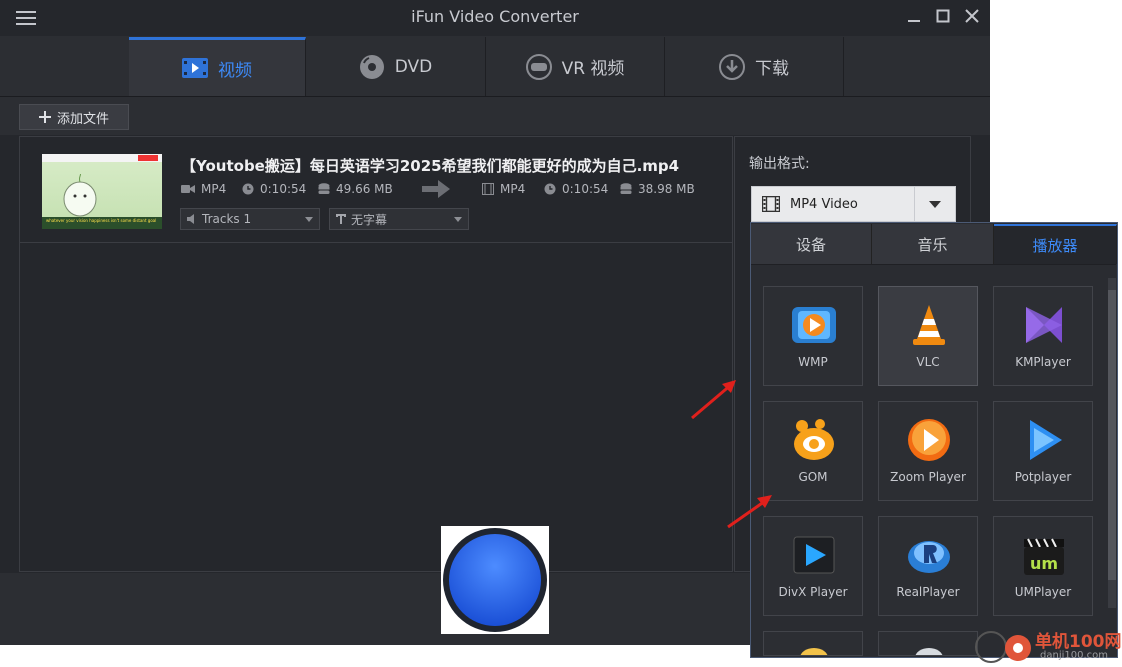 This screenshot has height=667, width=1122. I want to click on source-duration: 0:10:54, so click(274, 189).